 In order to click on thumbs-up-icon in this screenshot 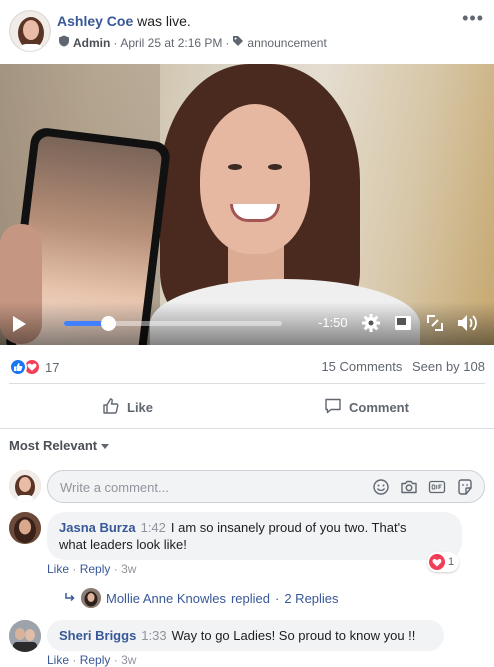, I will do `click(111, 407)`.